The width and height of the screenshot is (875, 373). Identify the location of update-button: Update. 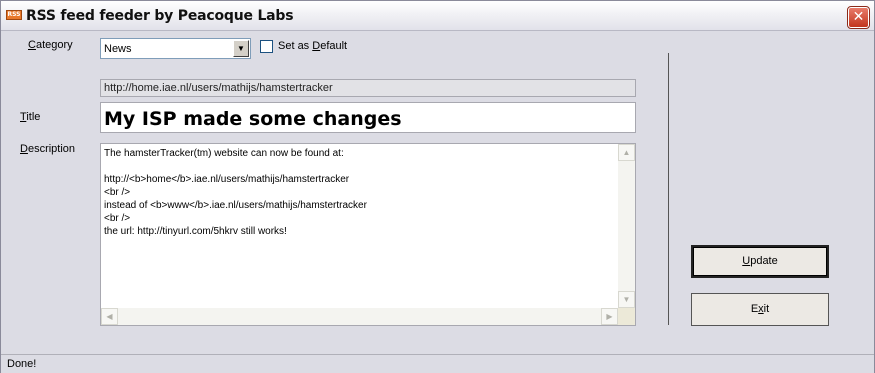
(760, 261).